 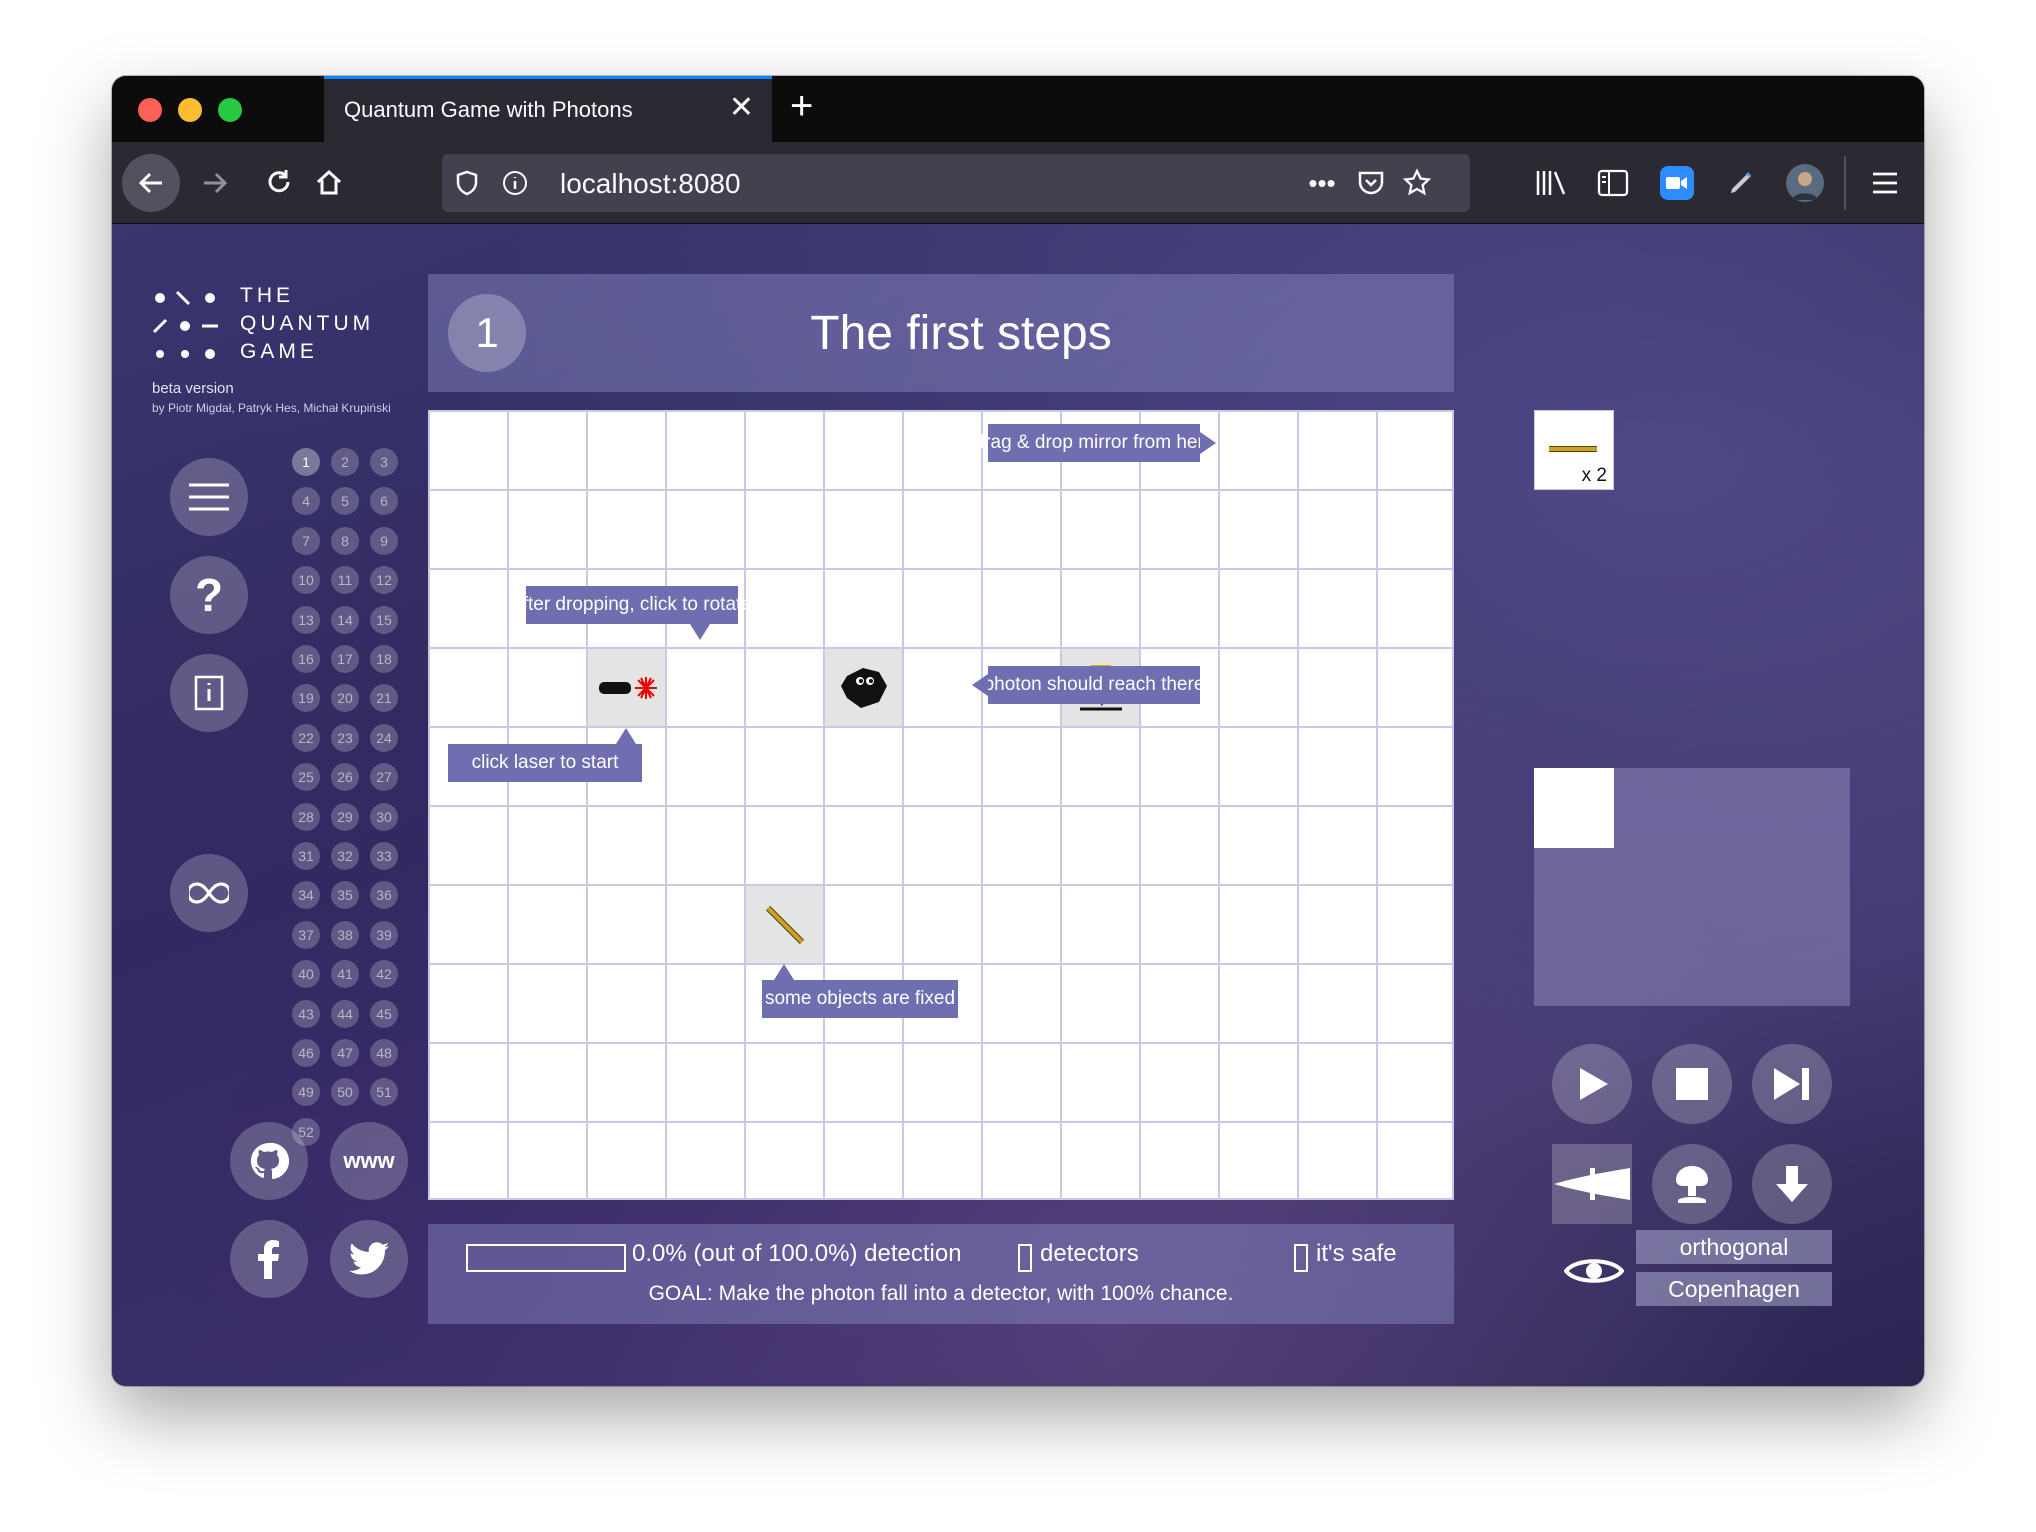 I want to click on level-button-15: 15, so click(x=384, y=619).